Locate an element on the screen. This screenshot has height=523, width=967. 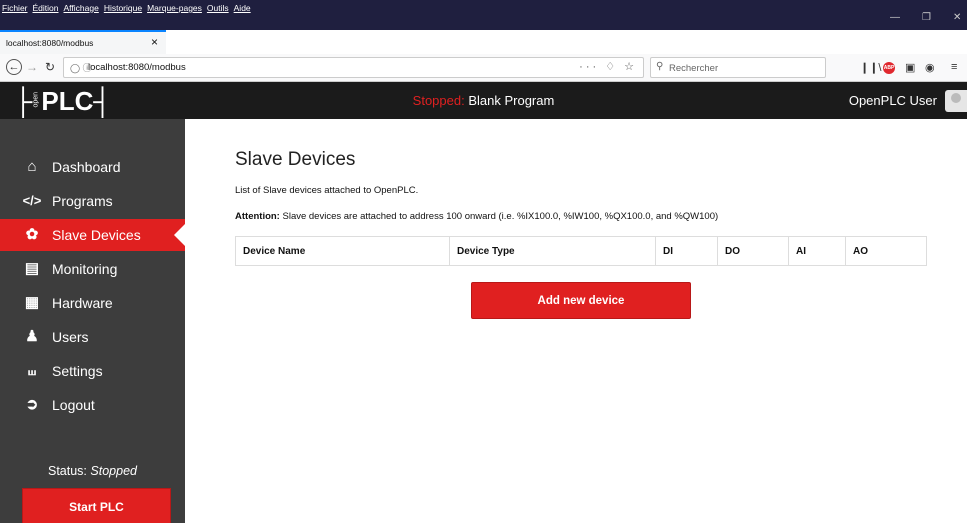
menu-historique: Historique is located at coordinates (123, 8).